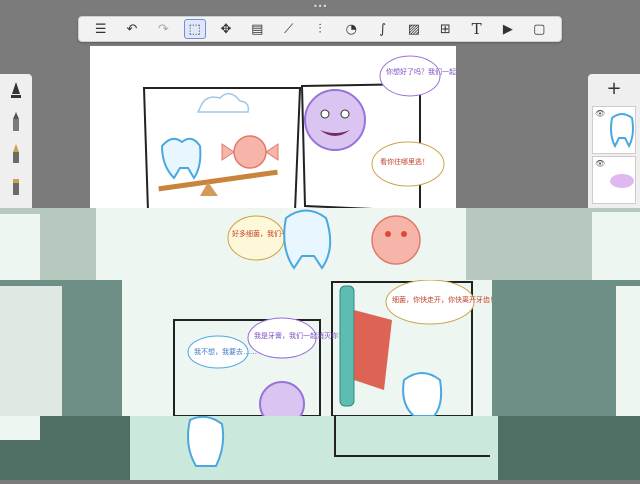 Image resolution: width=640 pixels, height=484 pixels. I want to click on top-handle: •••, so click(320, 7).